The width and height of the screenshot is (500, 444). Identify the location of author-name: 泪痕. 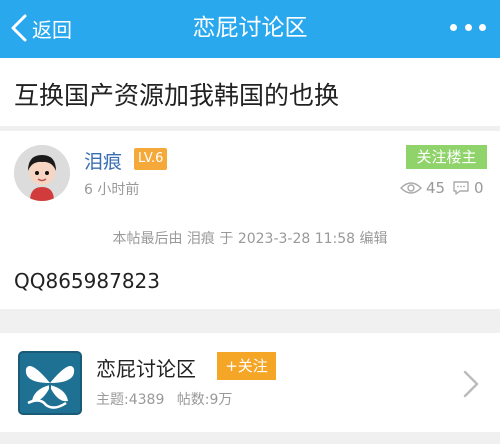
(103, 160).